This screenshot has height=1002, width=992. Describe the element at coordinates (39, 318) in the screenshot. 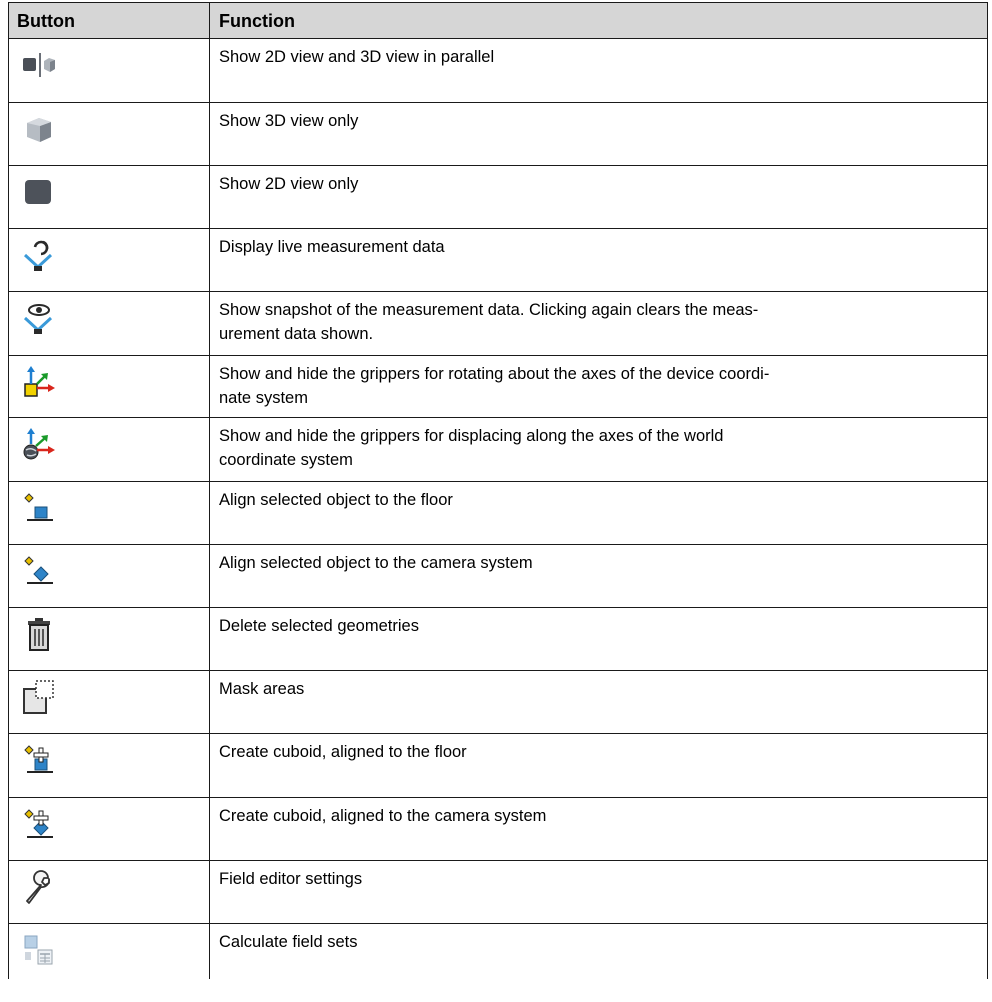

I see `snapshot-eye-icon` at that location.